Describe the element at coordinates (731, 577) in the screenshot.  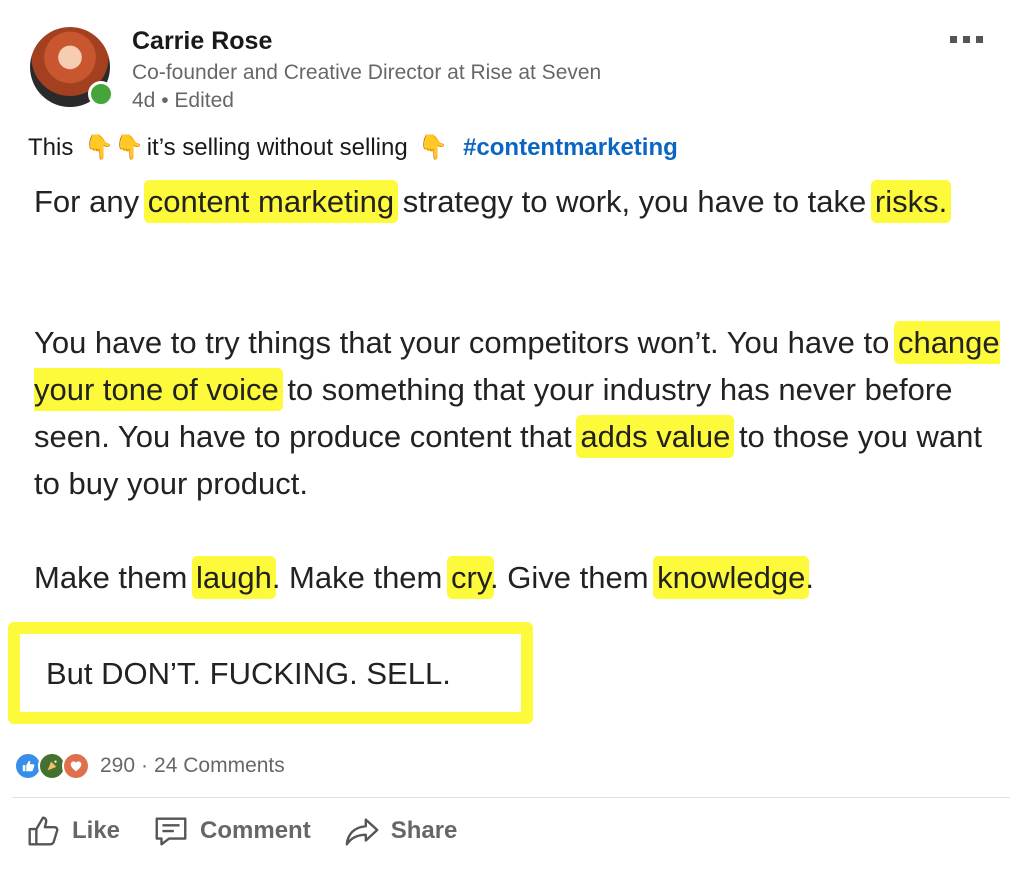
I see `highlighted-text: knowledge` at that location.